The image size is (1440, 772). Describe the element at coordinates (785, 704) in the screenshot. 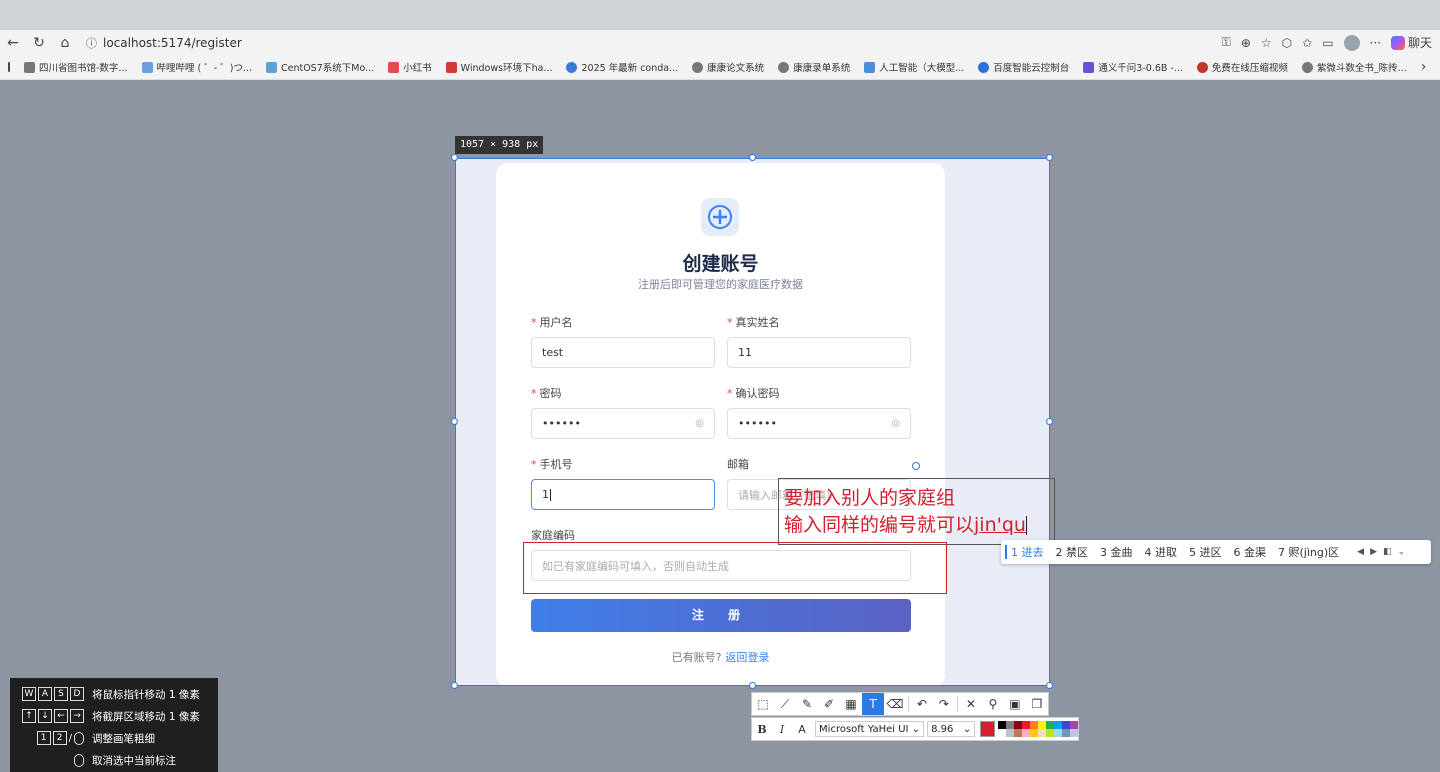

I see `polyline-tool-icon: ⟋` at that location.